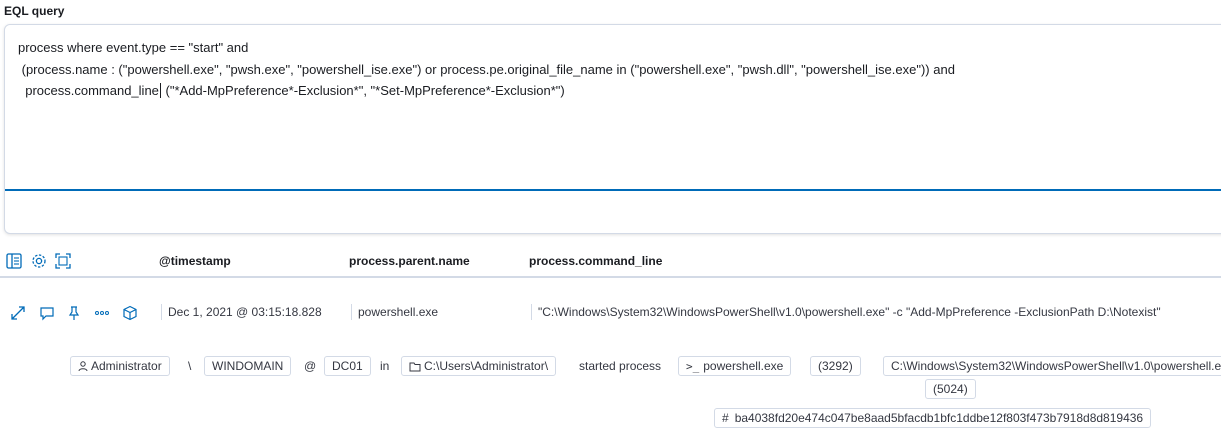 This screenshot has height=448, width=1221. Describe the element at coordinates (130, 313) in the screenshot. I see `analyze-icon` at that location.